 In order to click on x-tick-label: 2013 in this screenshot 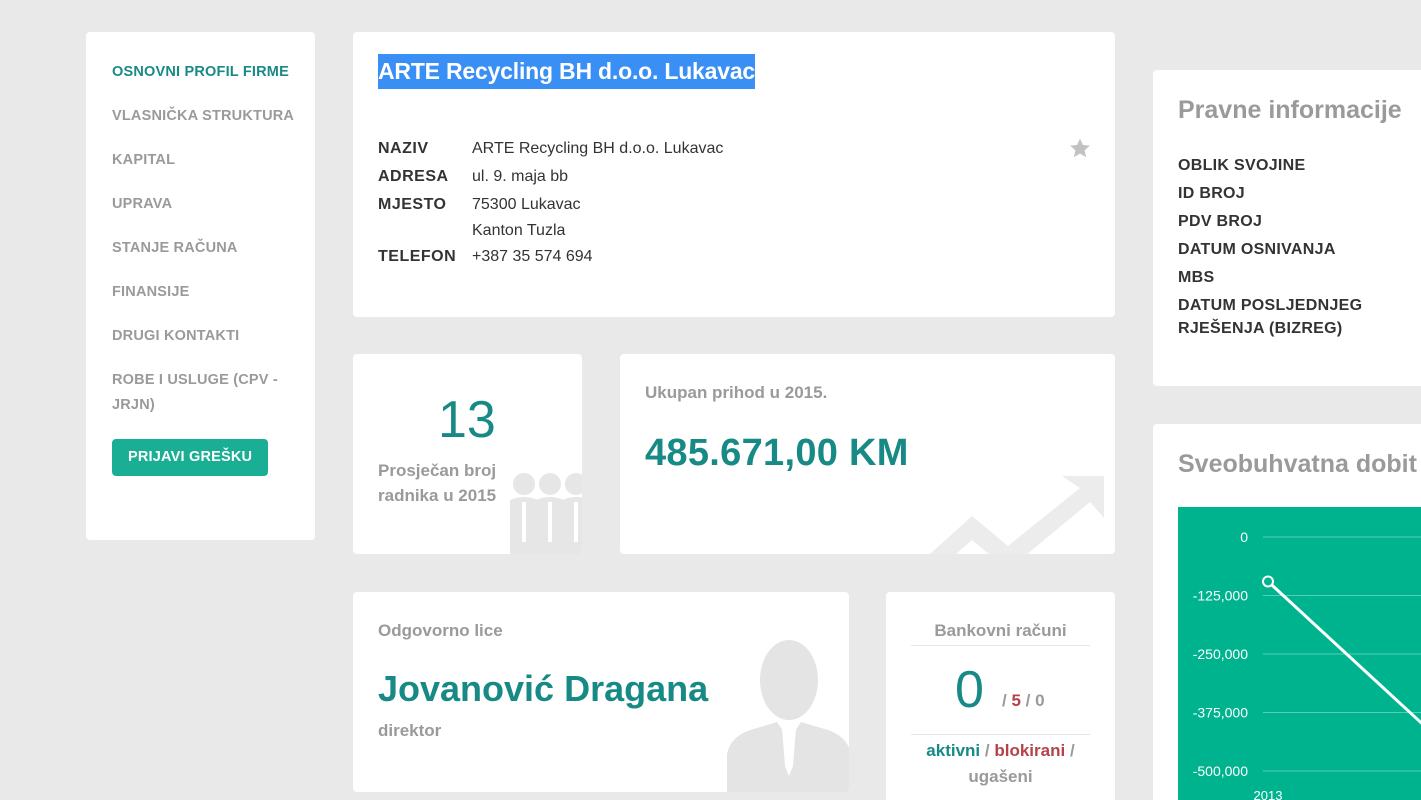, I will do `click(1268, 794)`.